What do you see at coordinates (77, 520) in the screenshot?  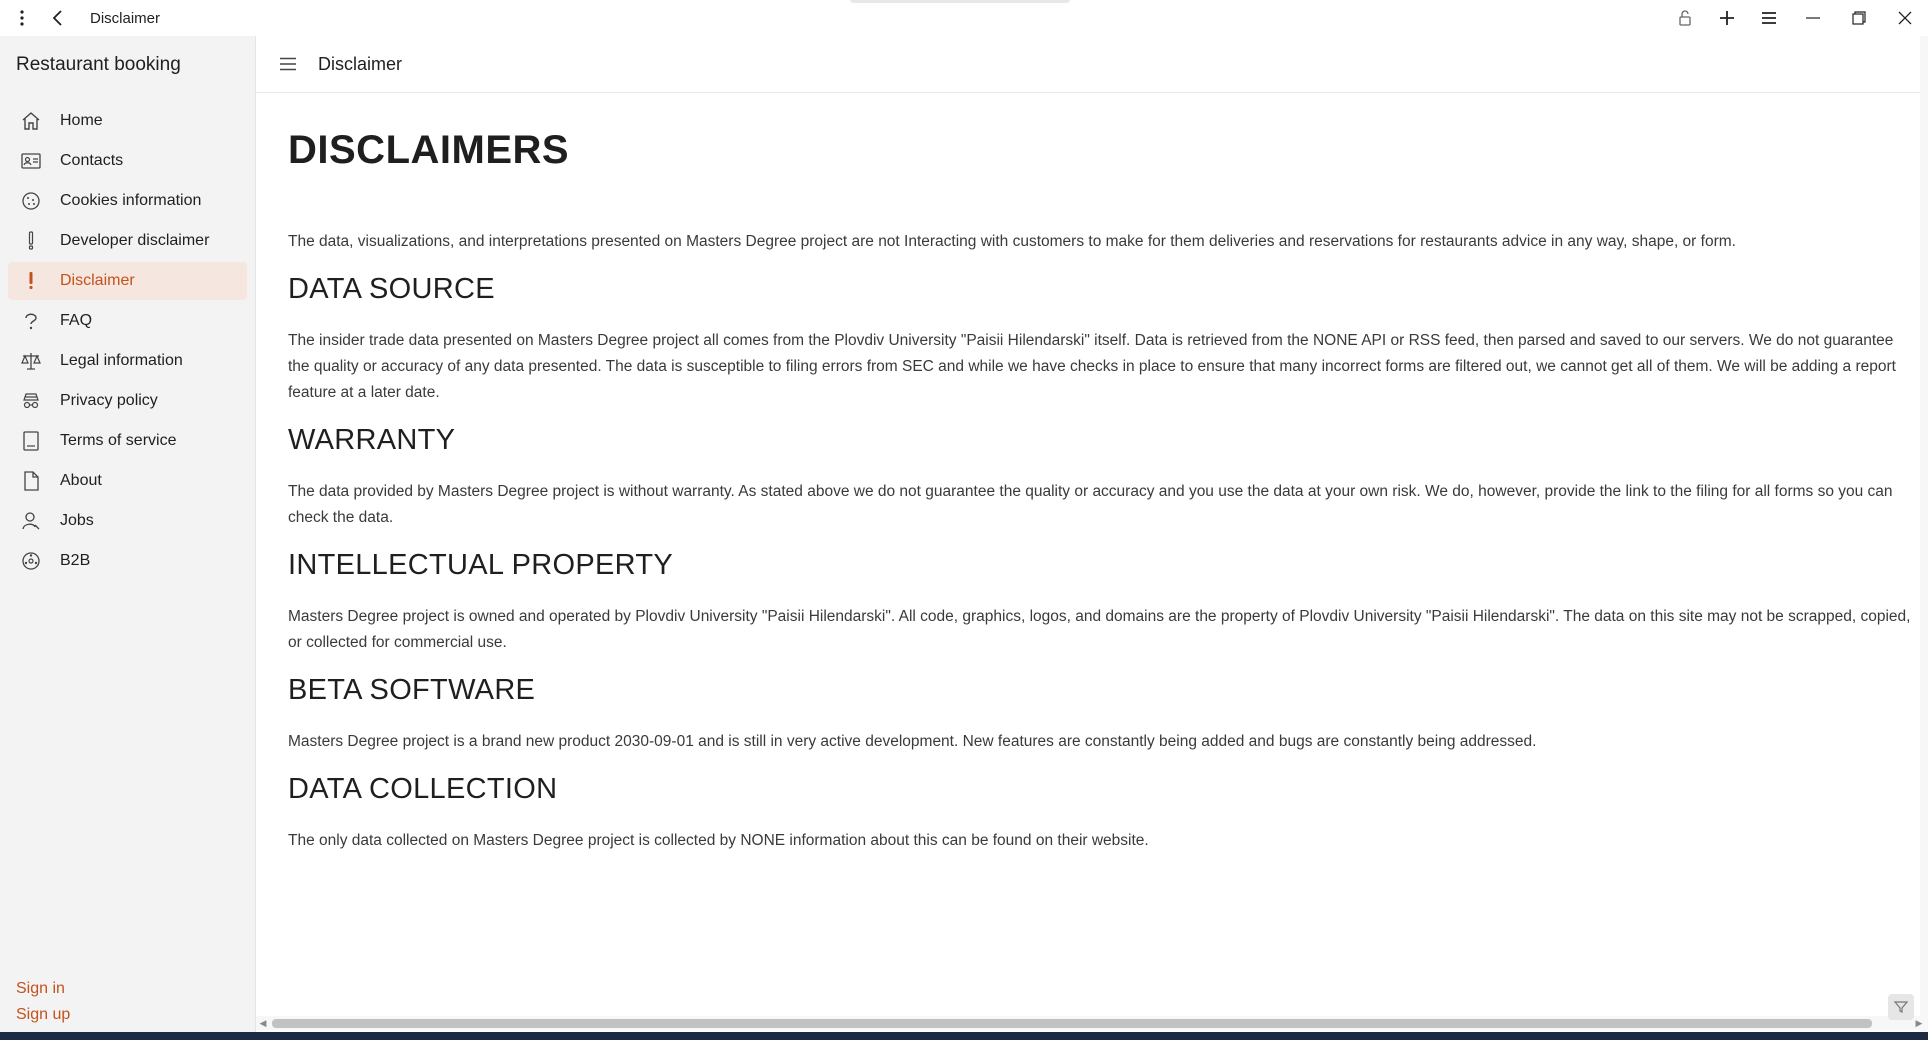 I see `sidebar-item-label: Jobs` at bounding box center [77, 520].